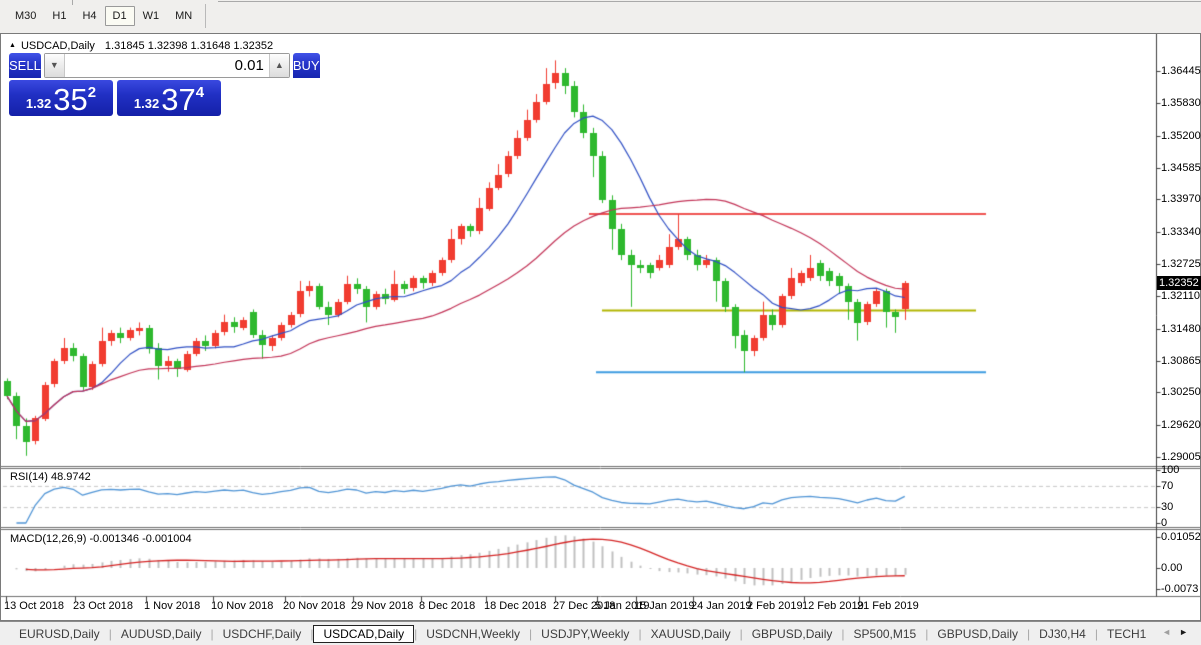  I want to click on date-tick-label: 2 Feb 2019, so click(775, 606).